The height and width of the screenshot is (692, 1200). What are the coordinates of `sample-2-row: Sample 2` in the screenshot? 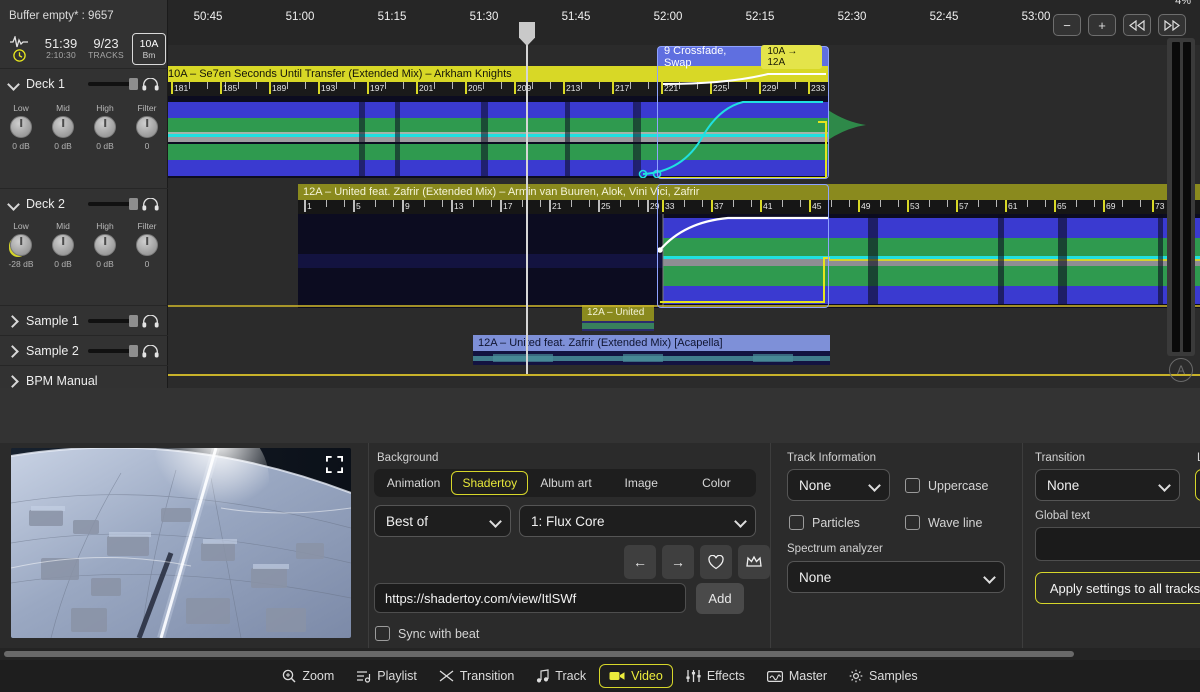 It's located at (84, 351).